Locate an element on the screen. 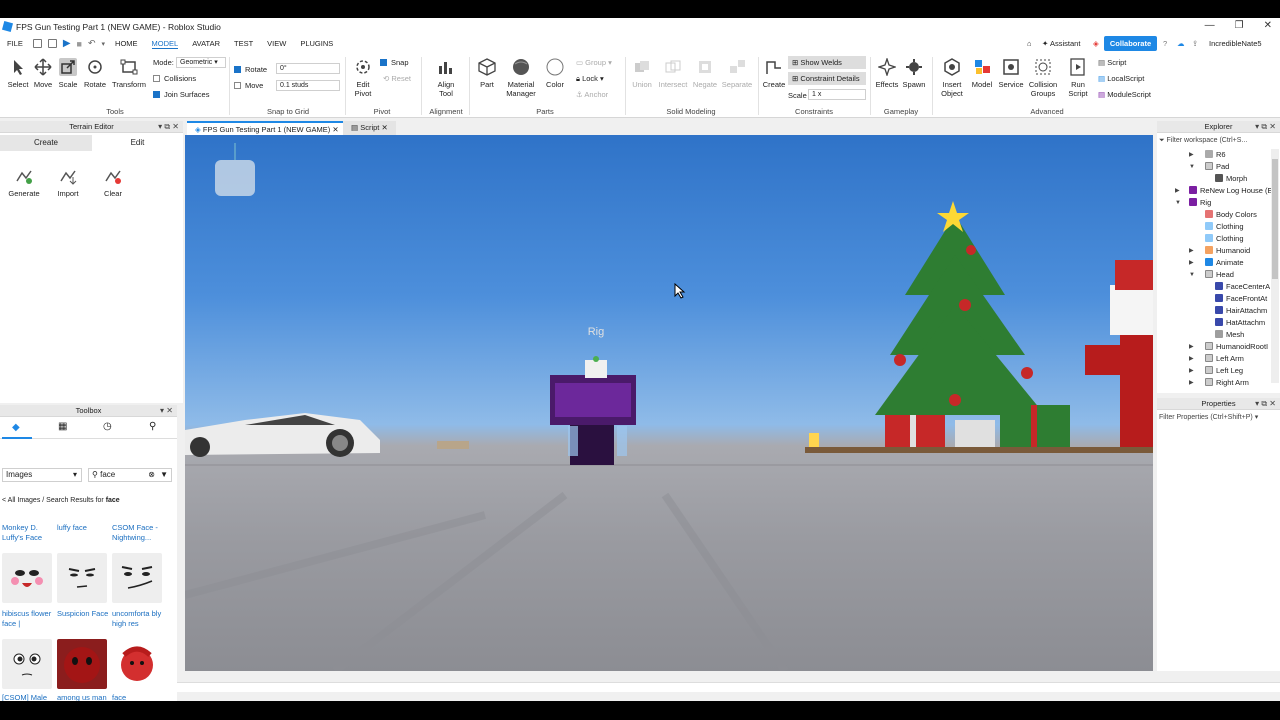 Image resolution: width=1280 pixels, height=720 pixels. transform-tool: Transform is located at coordinates (129, 72).